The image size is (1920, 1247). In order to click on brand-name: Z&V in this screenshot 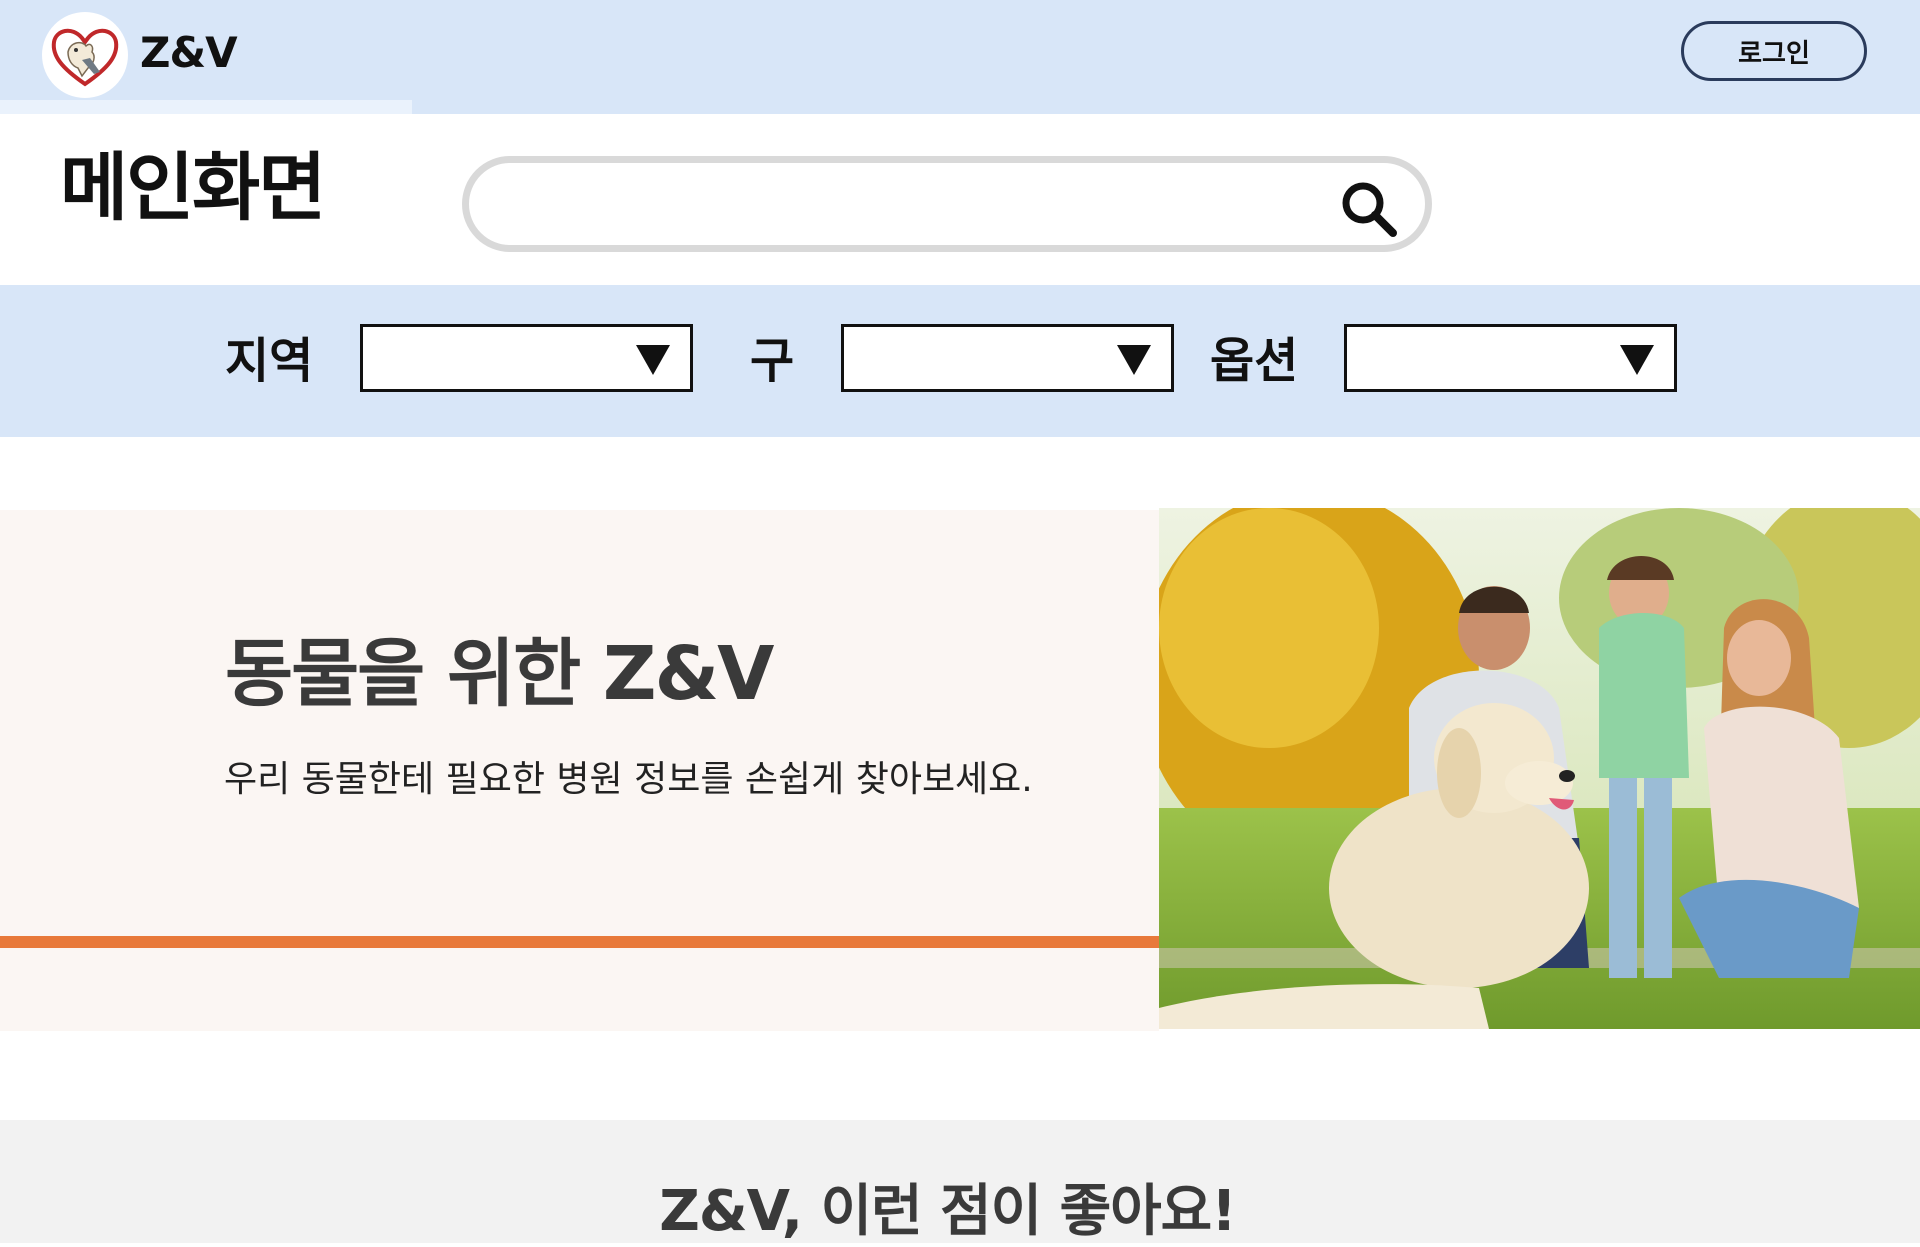, I will do `click(189, 52)`.